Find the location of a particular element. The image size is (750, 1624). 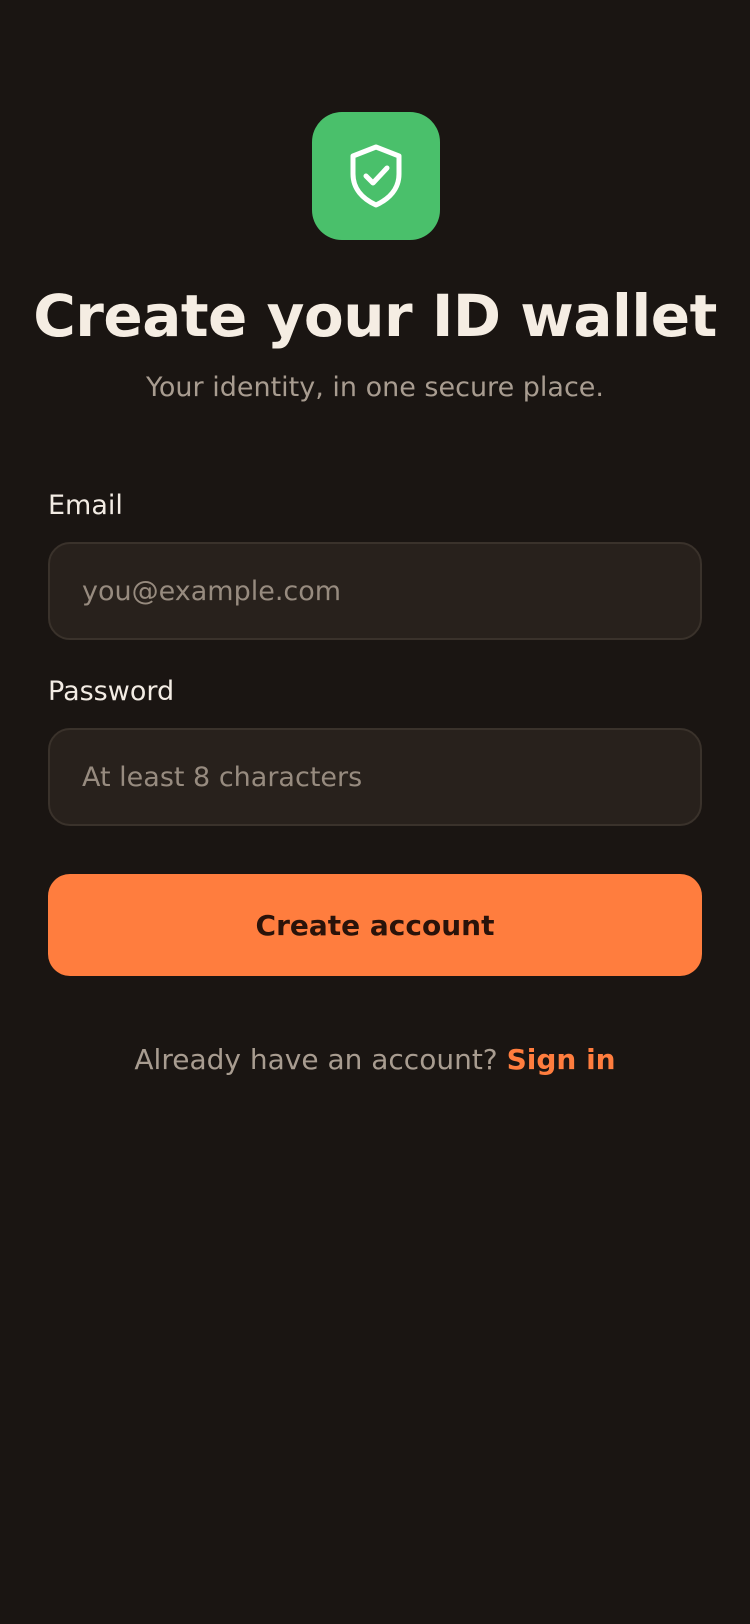

signin-prompt-text: Already have an account? is located at coordinates (316, 1059).